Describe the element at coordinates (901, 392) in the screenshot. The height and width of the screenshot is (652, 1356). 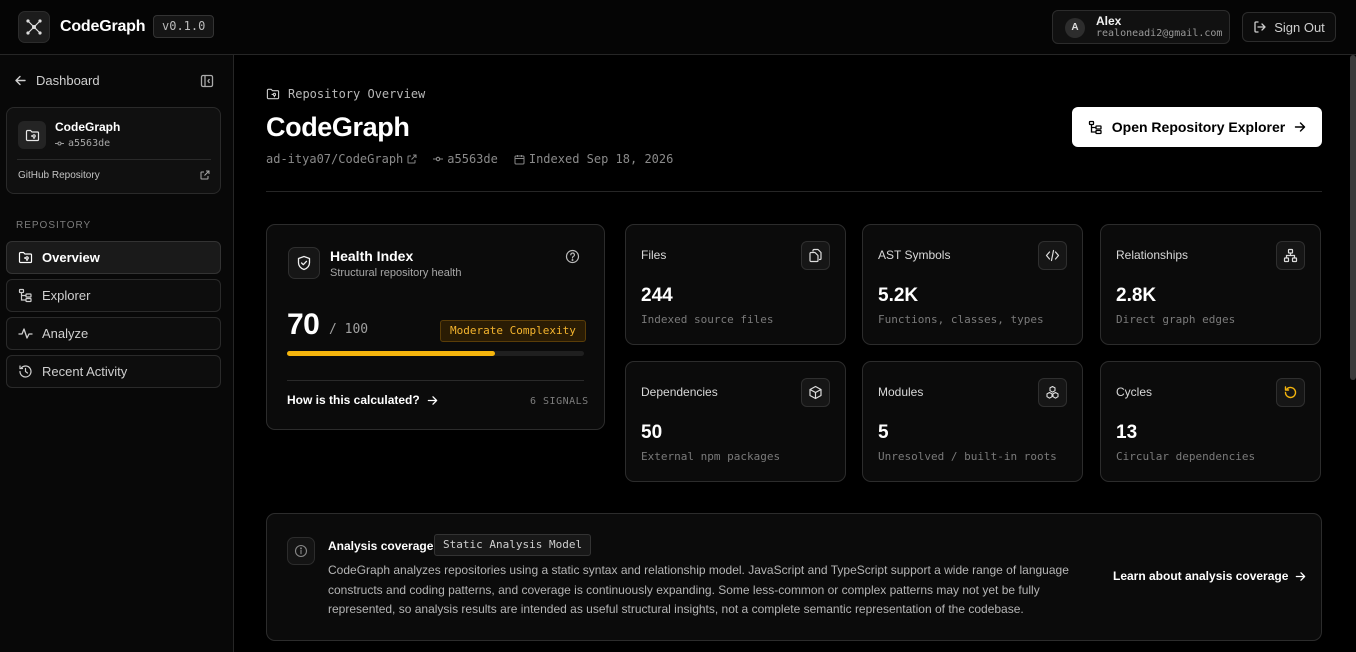
I see `stat-label: Modules` at that location.